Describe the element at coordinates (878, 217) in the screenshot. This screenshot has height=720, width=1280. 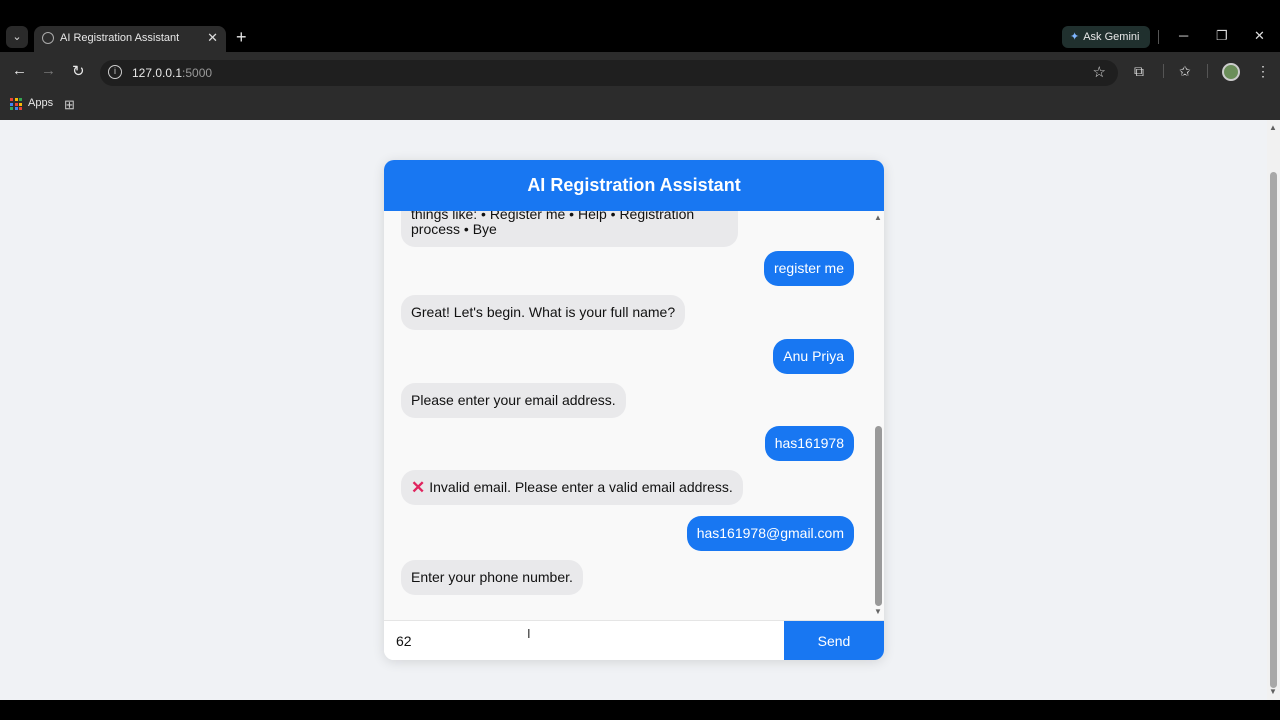
I see `scroll-up-arrow-icon: ▲` at that location.